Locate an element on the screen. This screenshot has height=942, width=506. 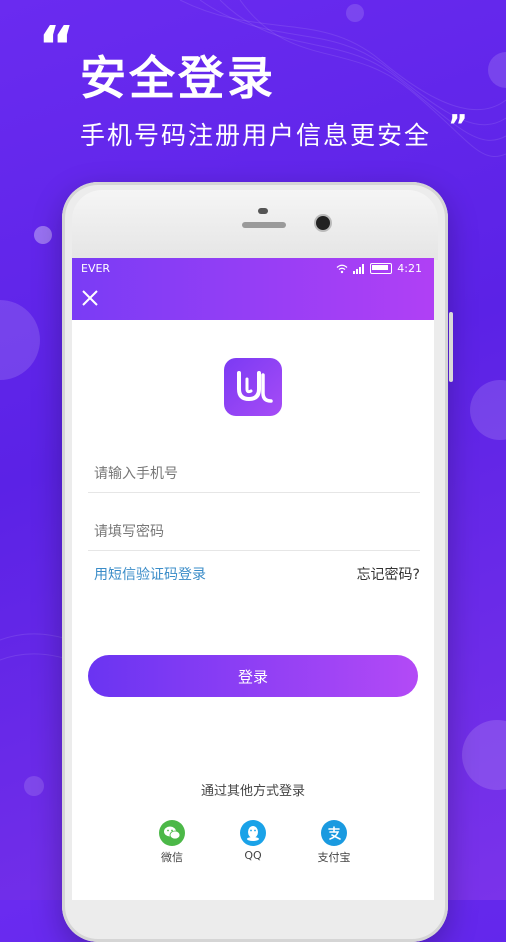
alipay-icon is located at coordinates (334, 833).